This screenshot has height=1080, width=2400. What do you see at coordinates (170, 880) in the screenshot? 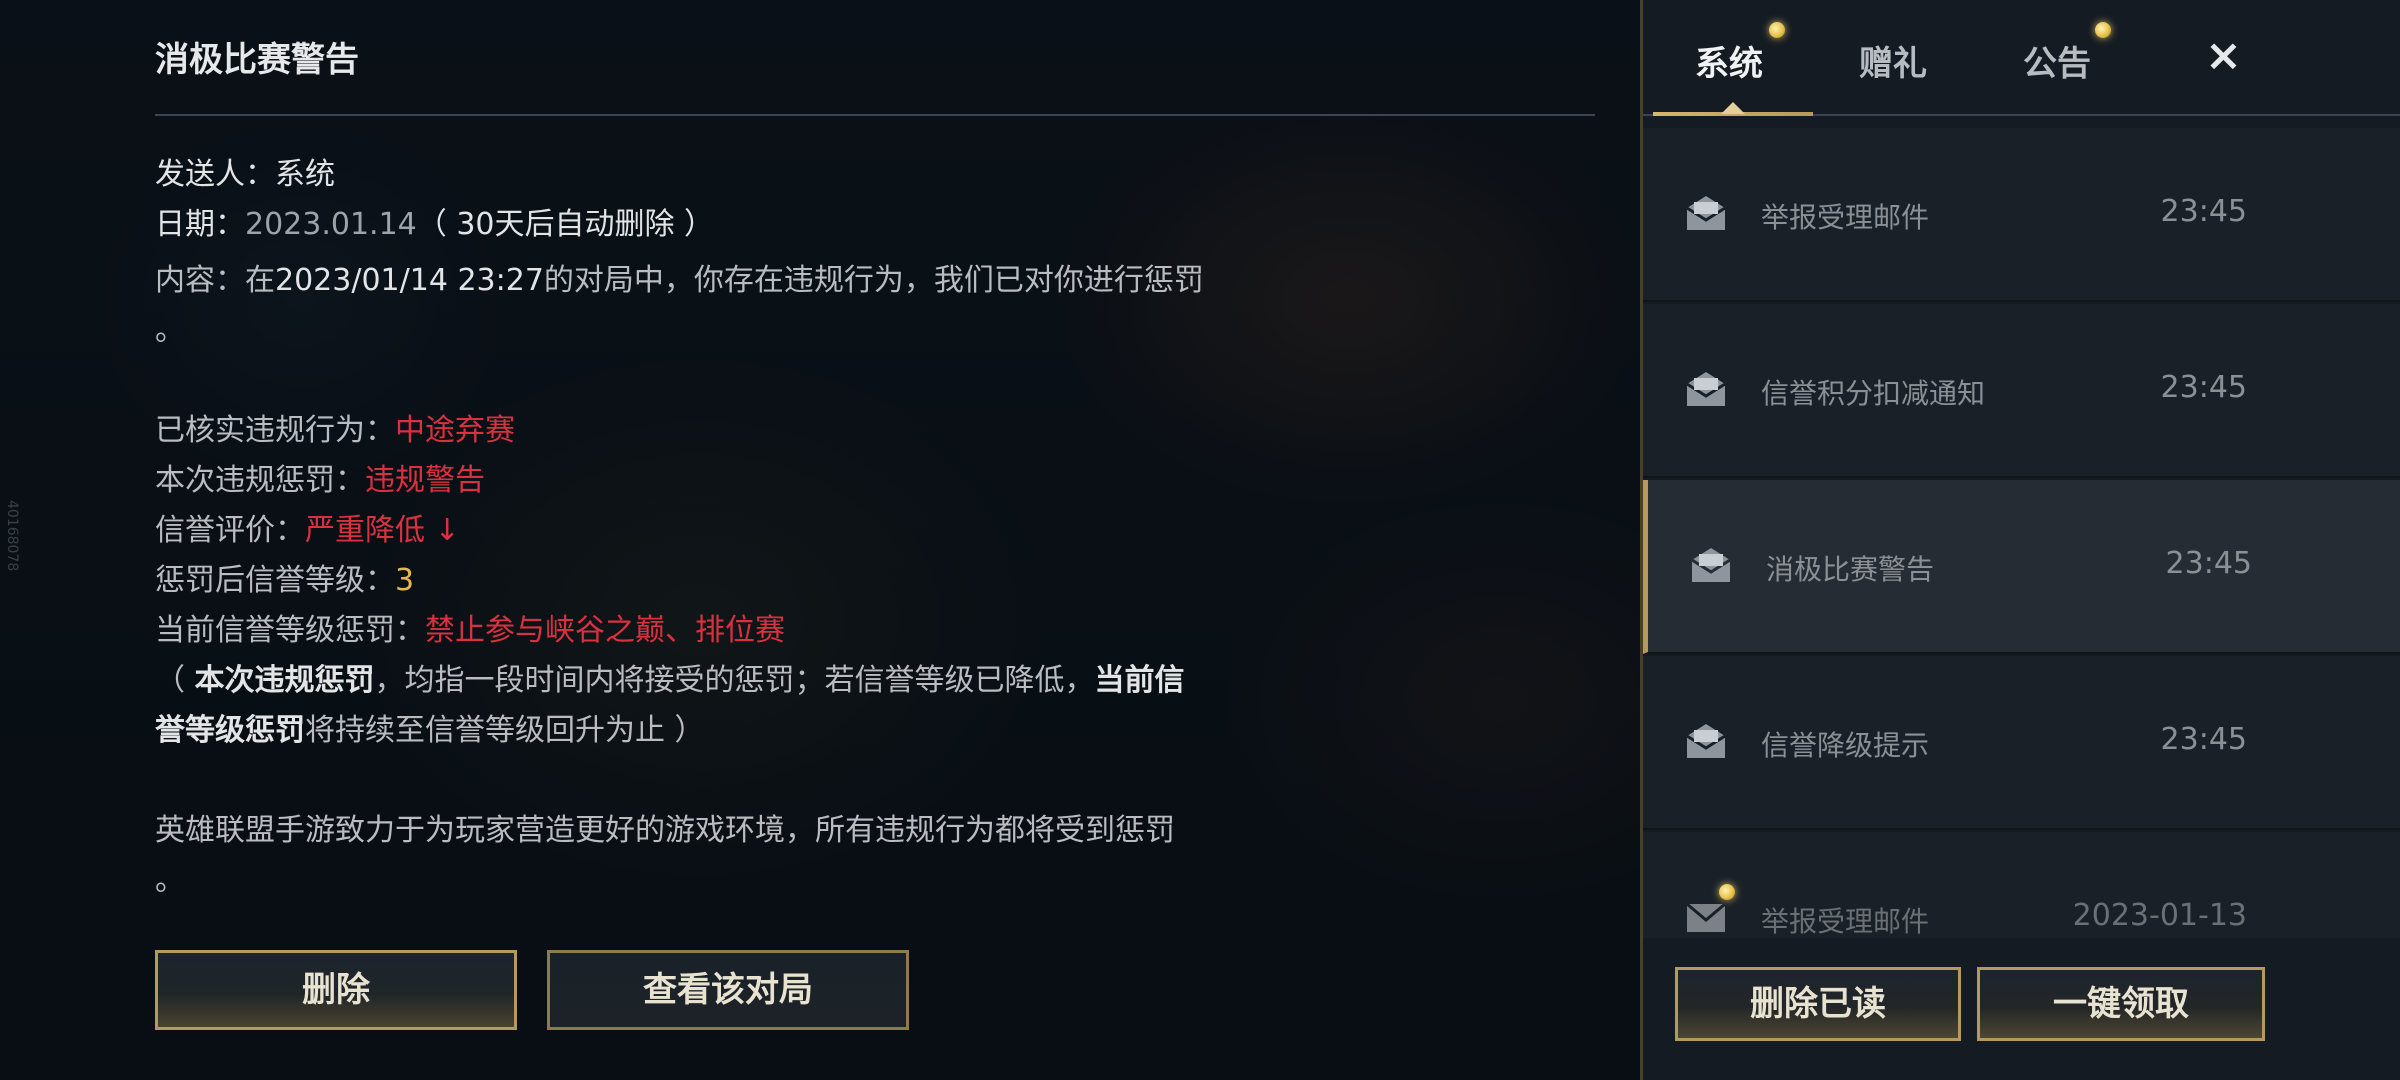
I see `closing-end: 。` at bounding box center [170, 880].